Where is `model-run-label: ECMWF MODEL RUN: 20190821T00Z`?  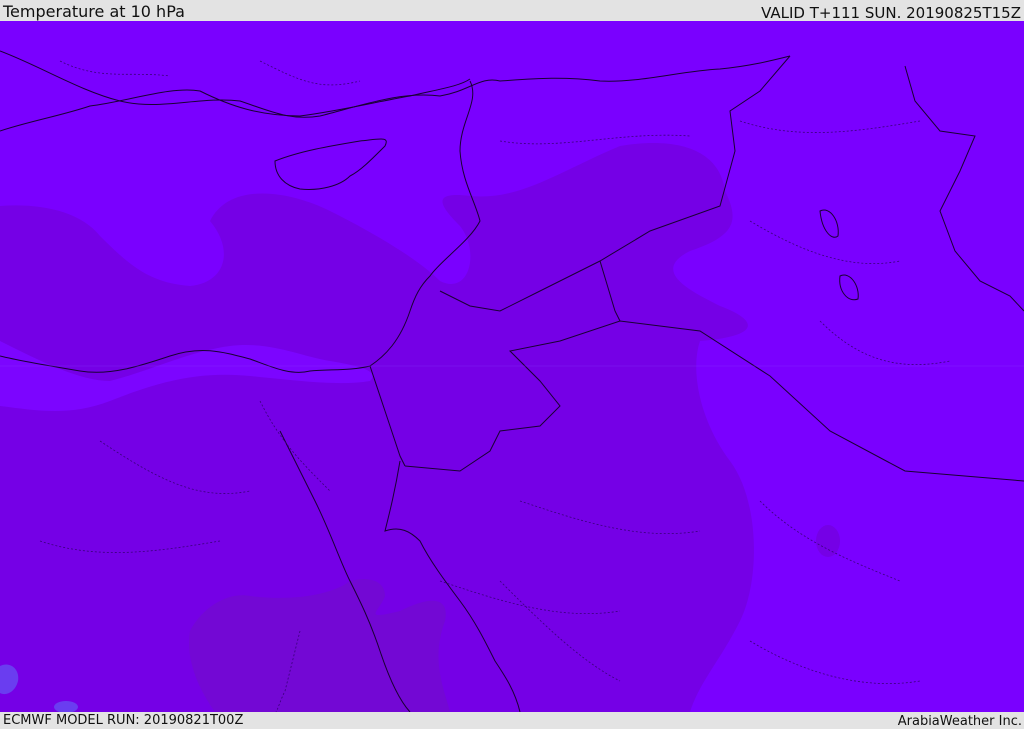 model-run-label: ECMWF MODEL RUN: 20190821T00Z is located at coordinates (123, 720).